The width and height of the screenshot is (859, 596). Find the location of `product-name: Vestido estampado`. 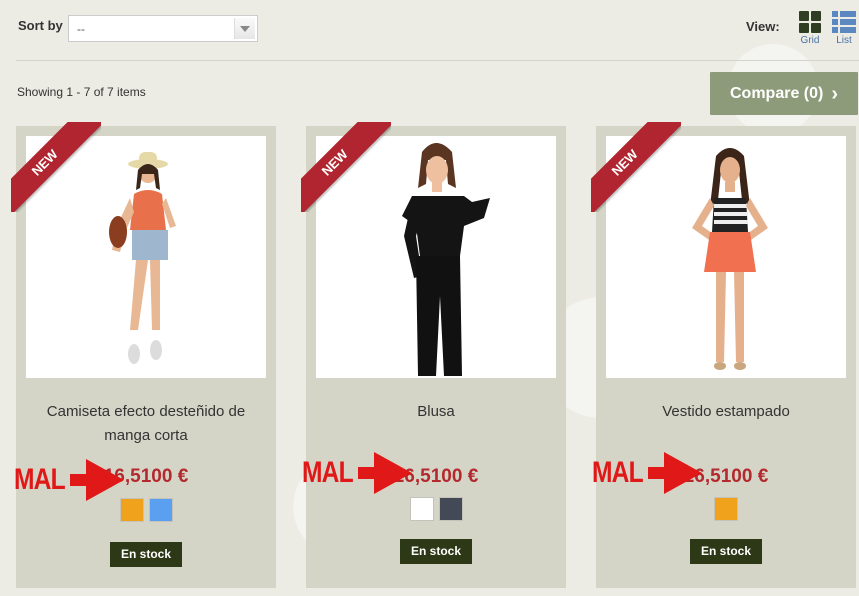

product-name: Vestido estampado is located at coordinates (726, 412).